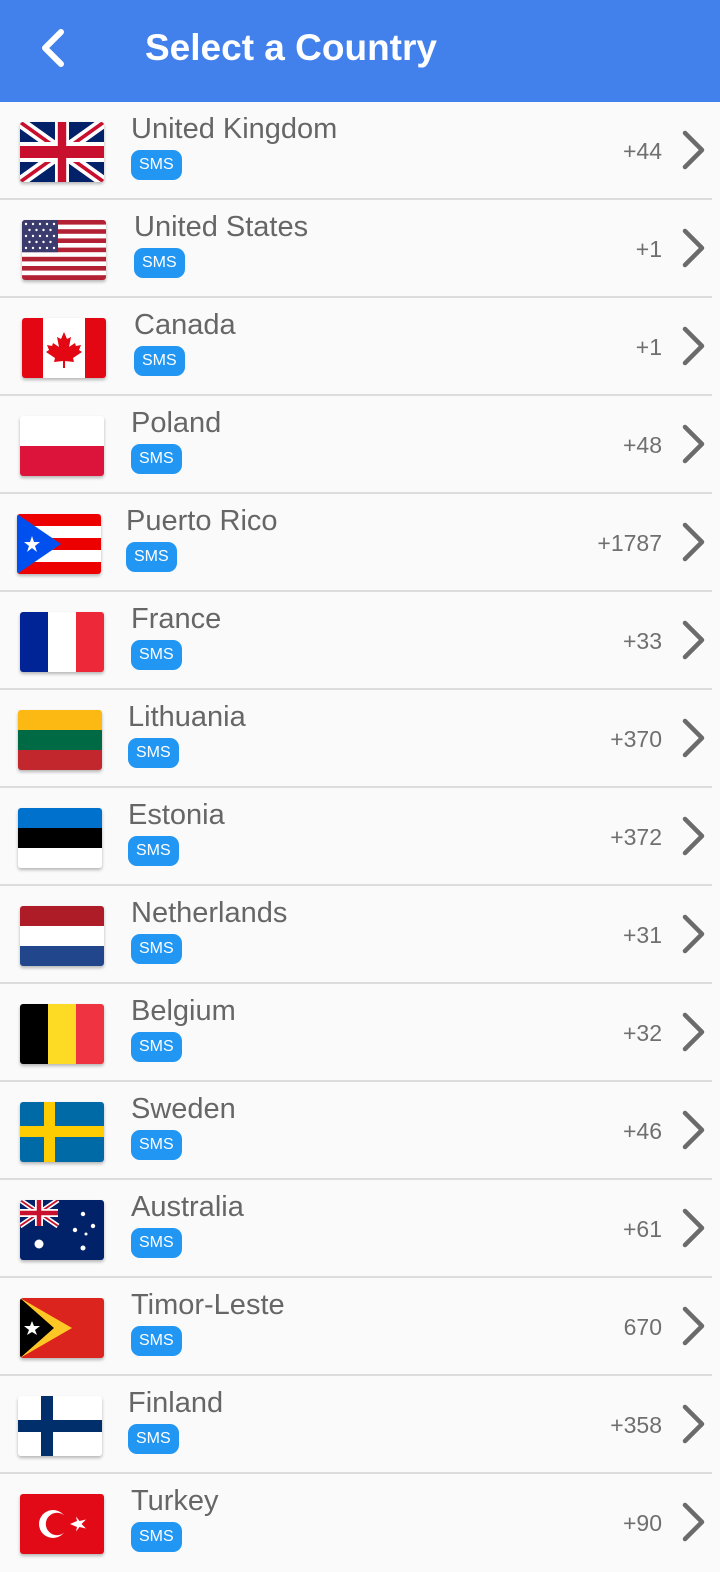 The width and height of the screenshot is (720, 1572). What do you see at coordinates (636, 1425) in the screenshot?
I see `dial-code: +358` at bounding box center [636, 1425].